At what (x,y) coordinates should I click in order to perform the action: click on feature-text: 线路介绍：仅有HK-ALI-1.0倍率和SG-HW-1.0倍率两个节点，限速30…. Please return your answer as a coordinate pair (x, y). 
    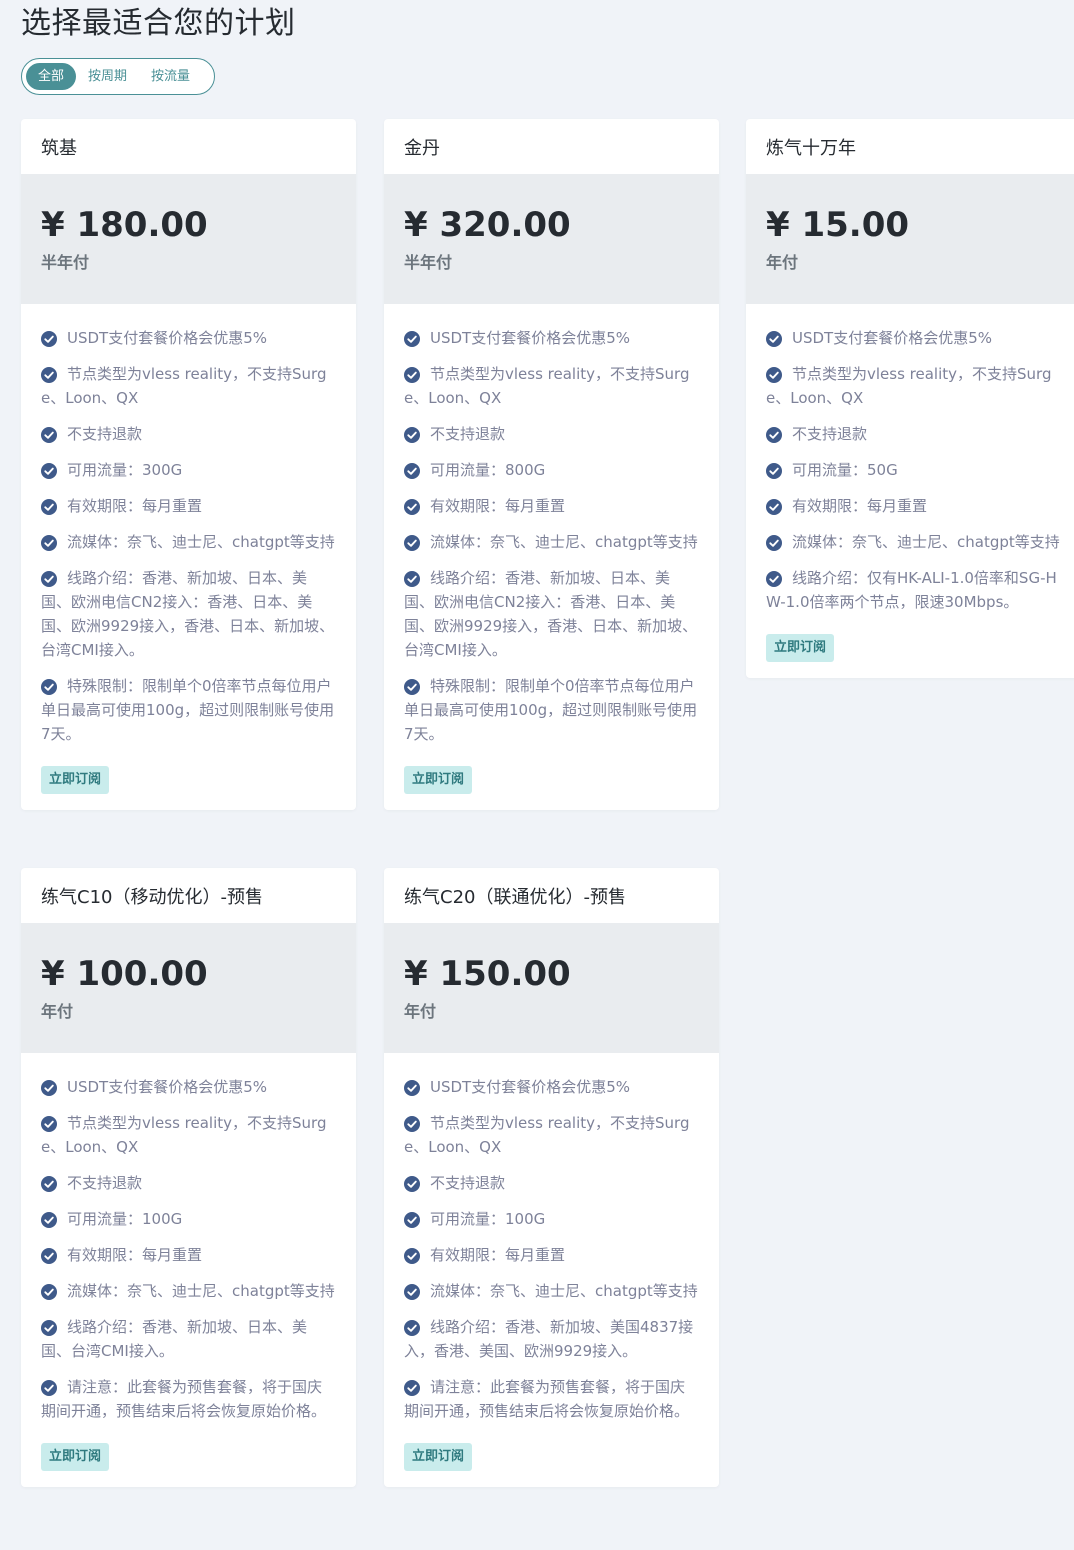
    Looking at the image, I should click on (911, 590).